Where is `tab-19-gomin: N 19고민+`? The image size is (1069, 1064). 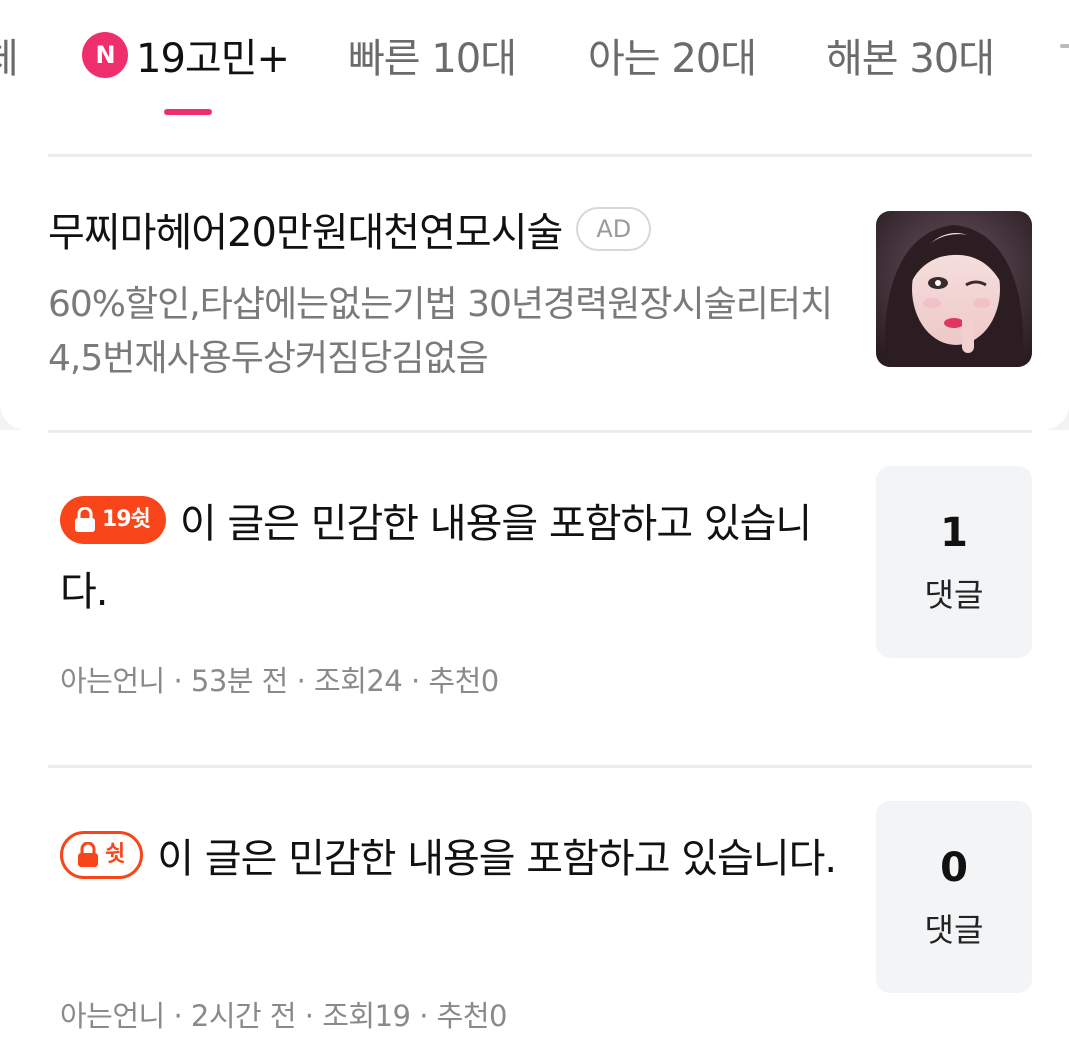 tab-19-gomin: N 19고민+ is located at coordinates (186, 55).